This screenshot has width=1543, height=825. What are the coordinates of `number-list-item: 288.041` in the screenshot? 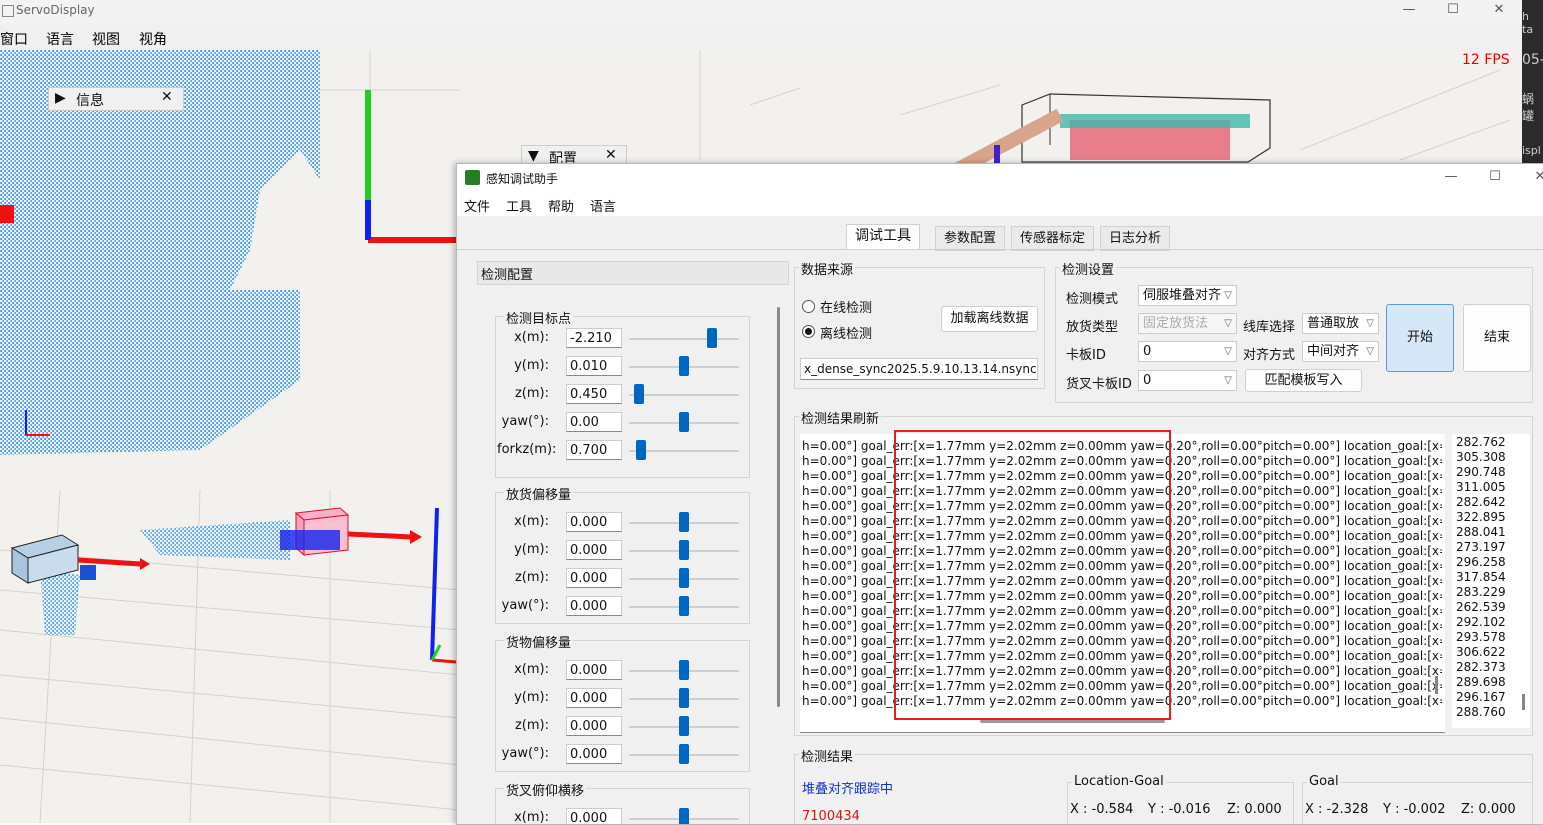 It's located at (1481, 532).